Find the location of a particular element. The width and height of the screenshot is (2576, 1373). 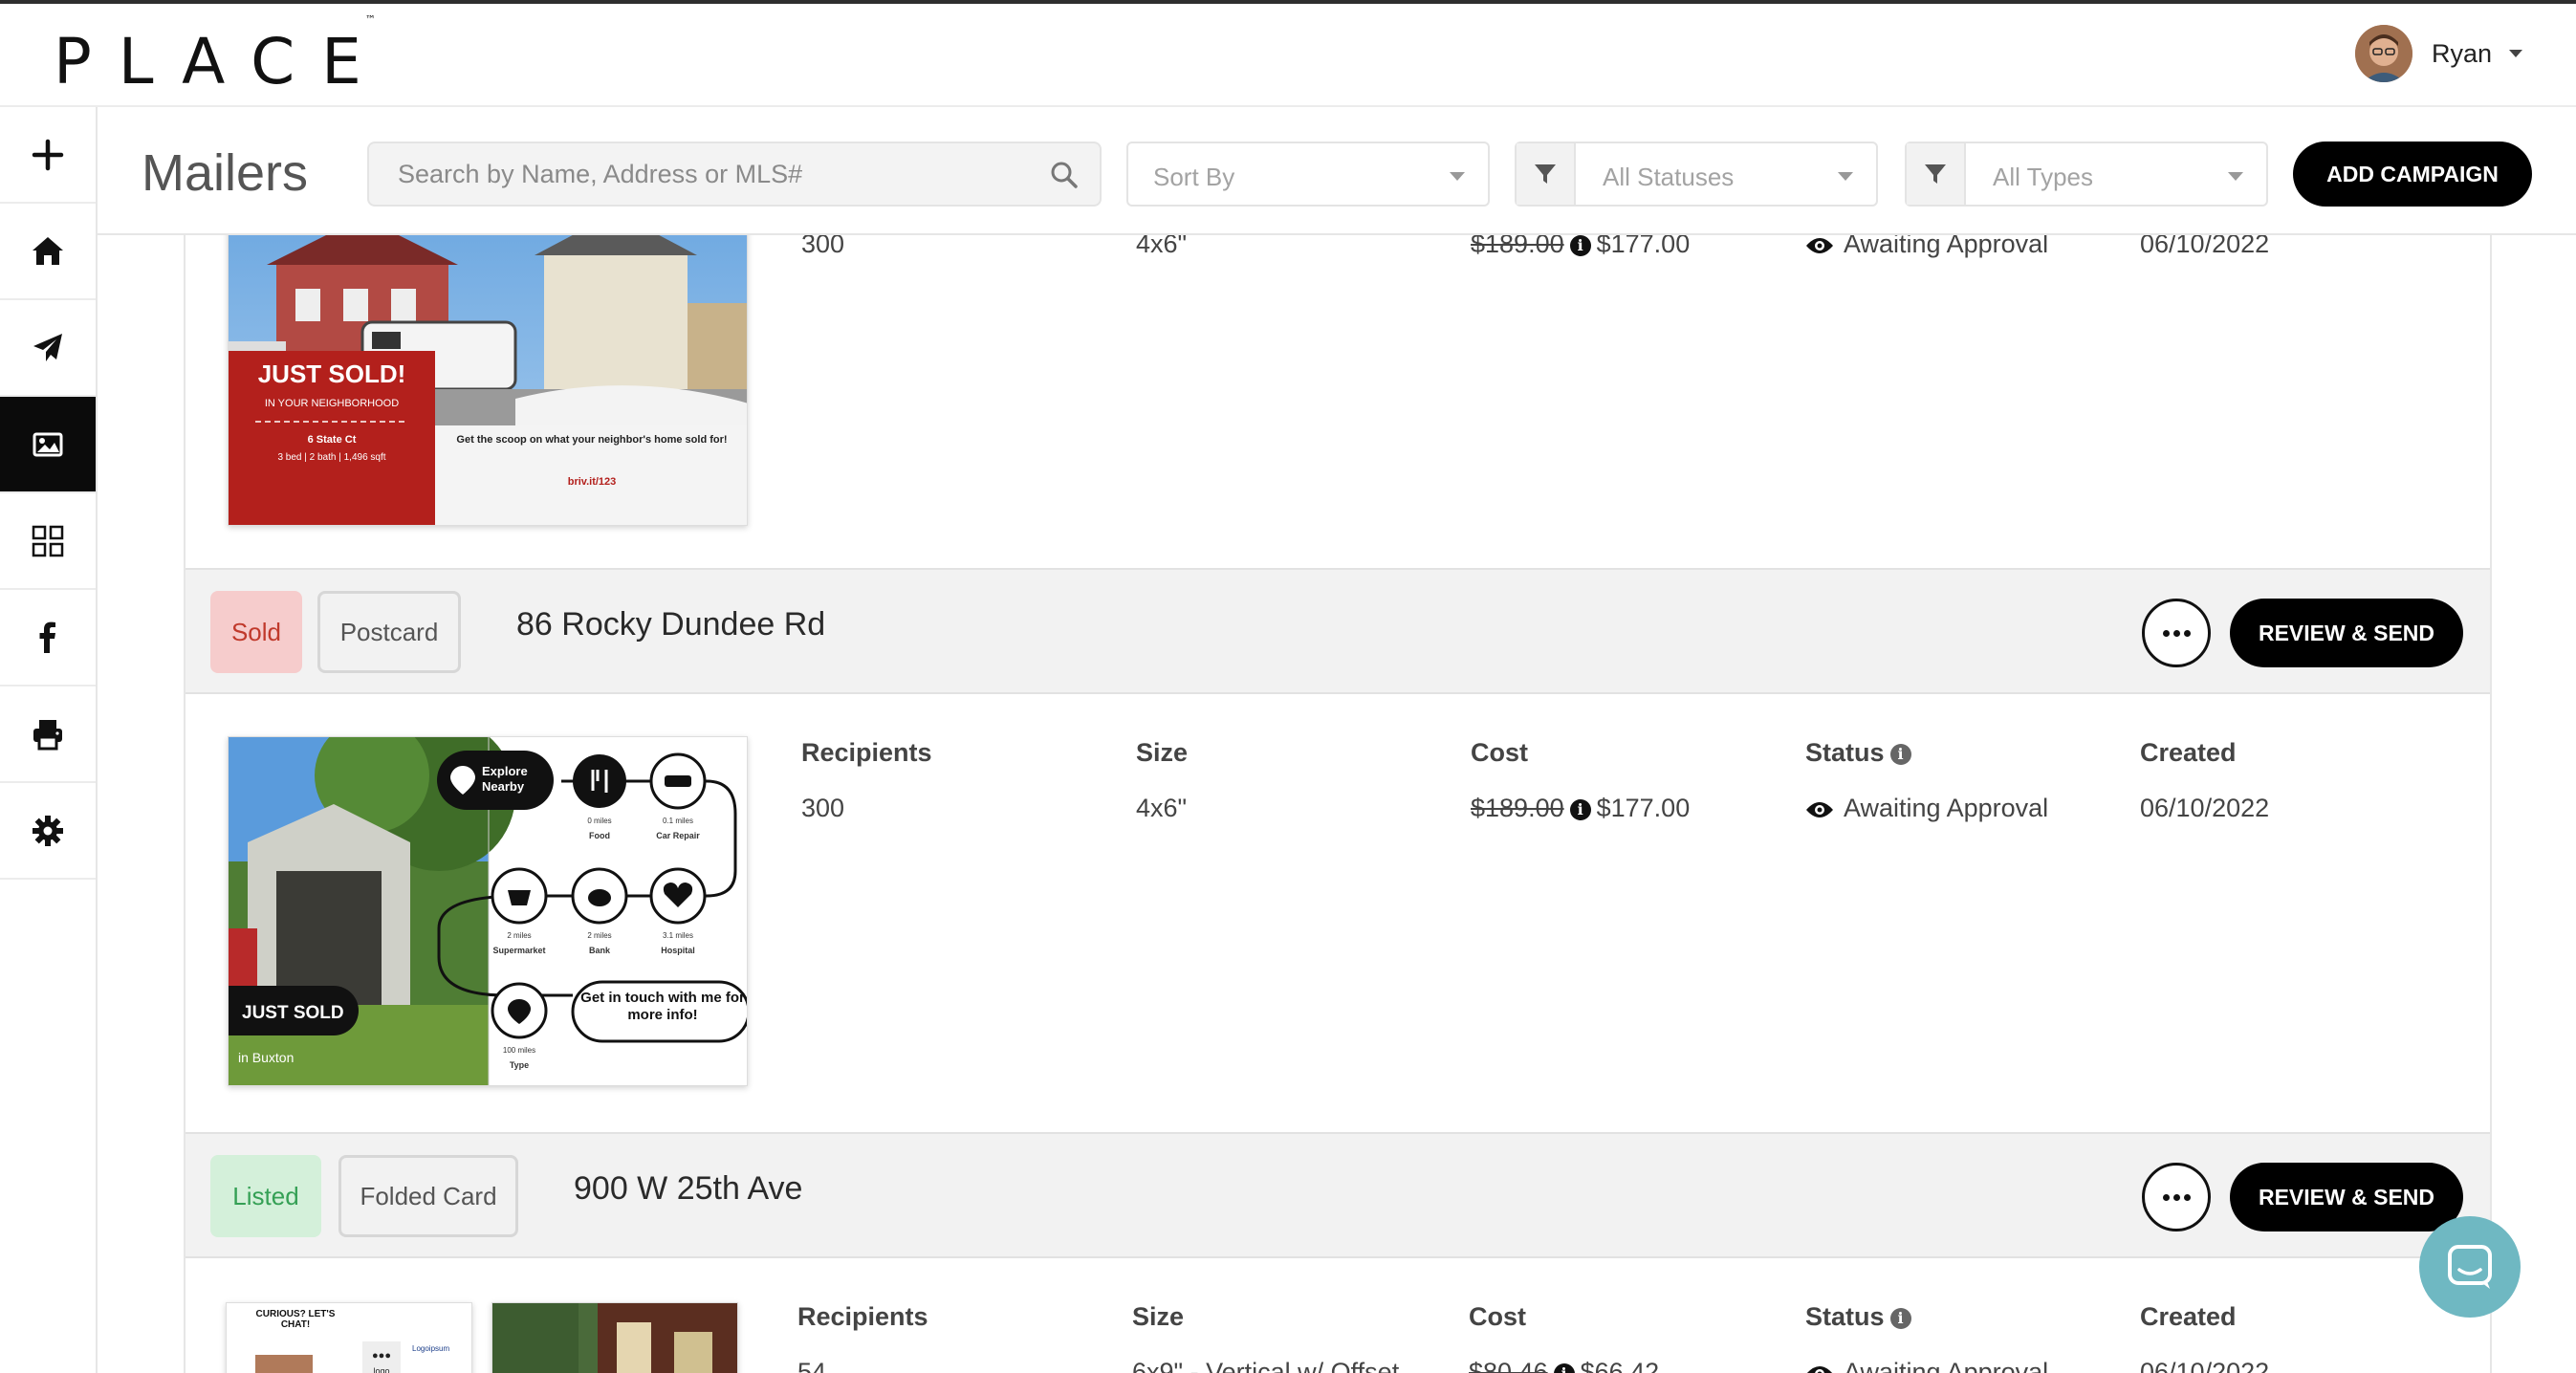

chat-icon is located at coordinates (2470, 1267).